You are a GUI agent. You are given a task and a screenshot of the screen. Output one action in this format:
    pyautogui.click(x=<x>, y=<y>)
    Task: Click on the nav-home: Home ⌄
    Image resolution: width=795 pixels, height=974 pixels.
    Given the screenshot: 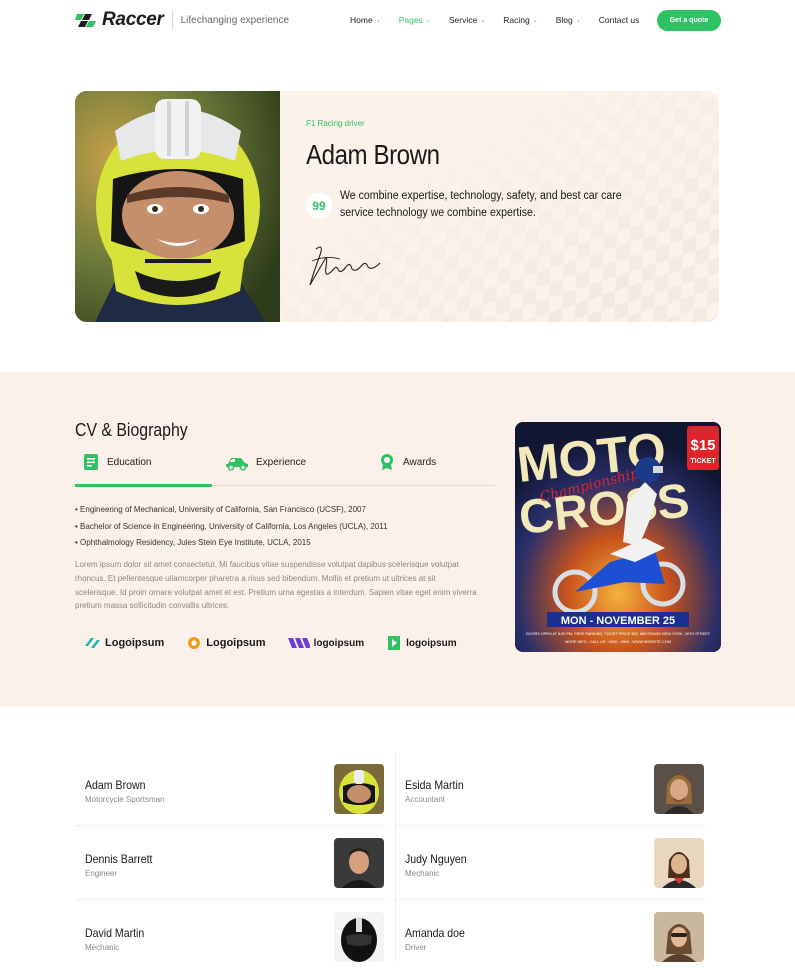 What is the action you would take?
    pyautogui.click(x=365, y=20)
    